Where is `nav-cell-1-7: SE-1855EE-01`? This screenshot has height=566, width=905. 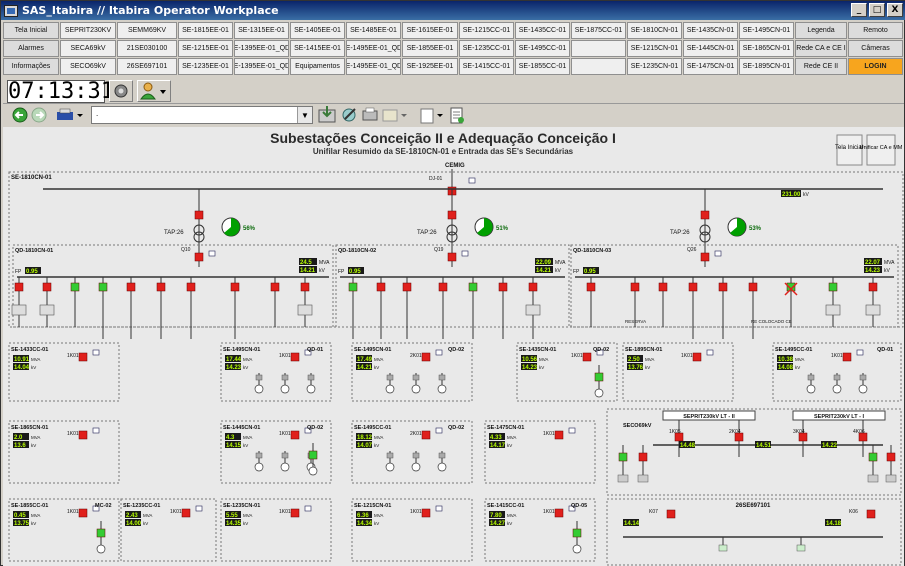 nav-cell-1-7: SE-1855EE-01 is located at coordinates (430, 48).